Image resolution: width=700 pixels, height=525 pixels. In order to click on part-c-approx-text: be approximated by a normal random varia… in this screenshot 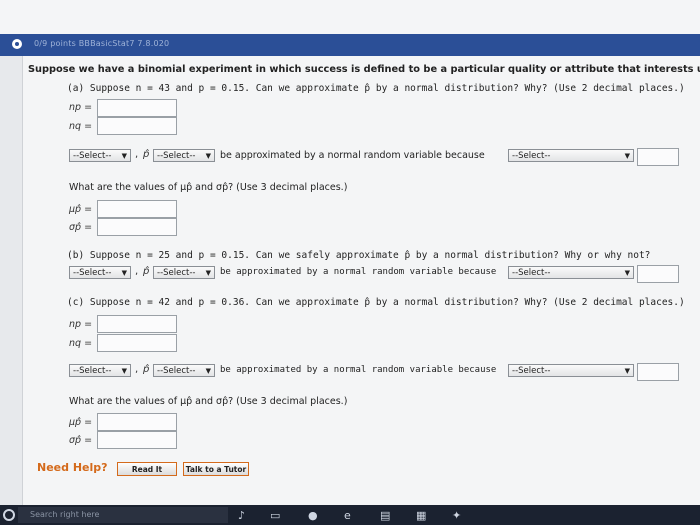, I will do `click(358, 370)`.